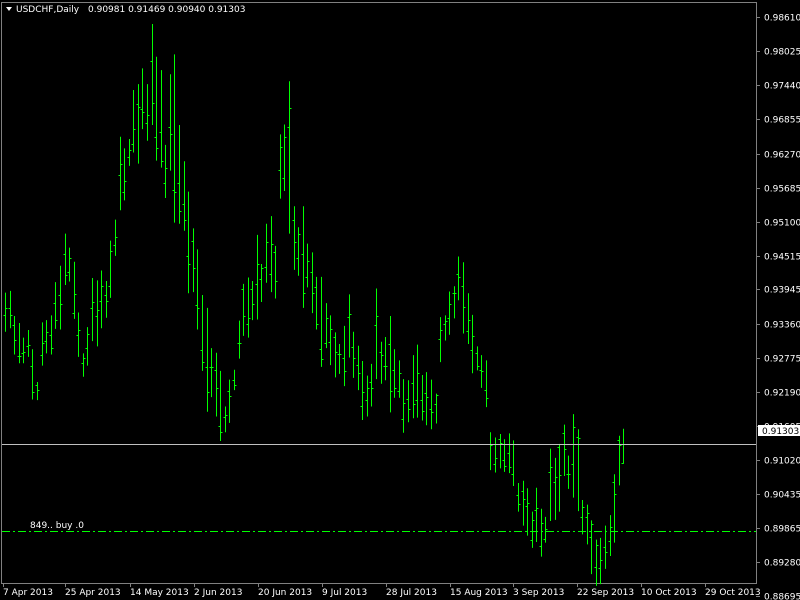  Describe the element at coordinates (411, 593) in the screenshot. I see `x-tick-label: 28 Jul 2013` at that location.